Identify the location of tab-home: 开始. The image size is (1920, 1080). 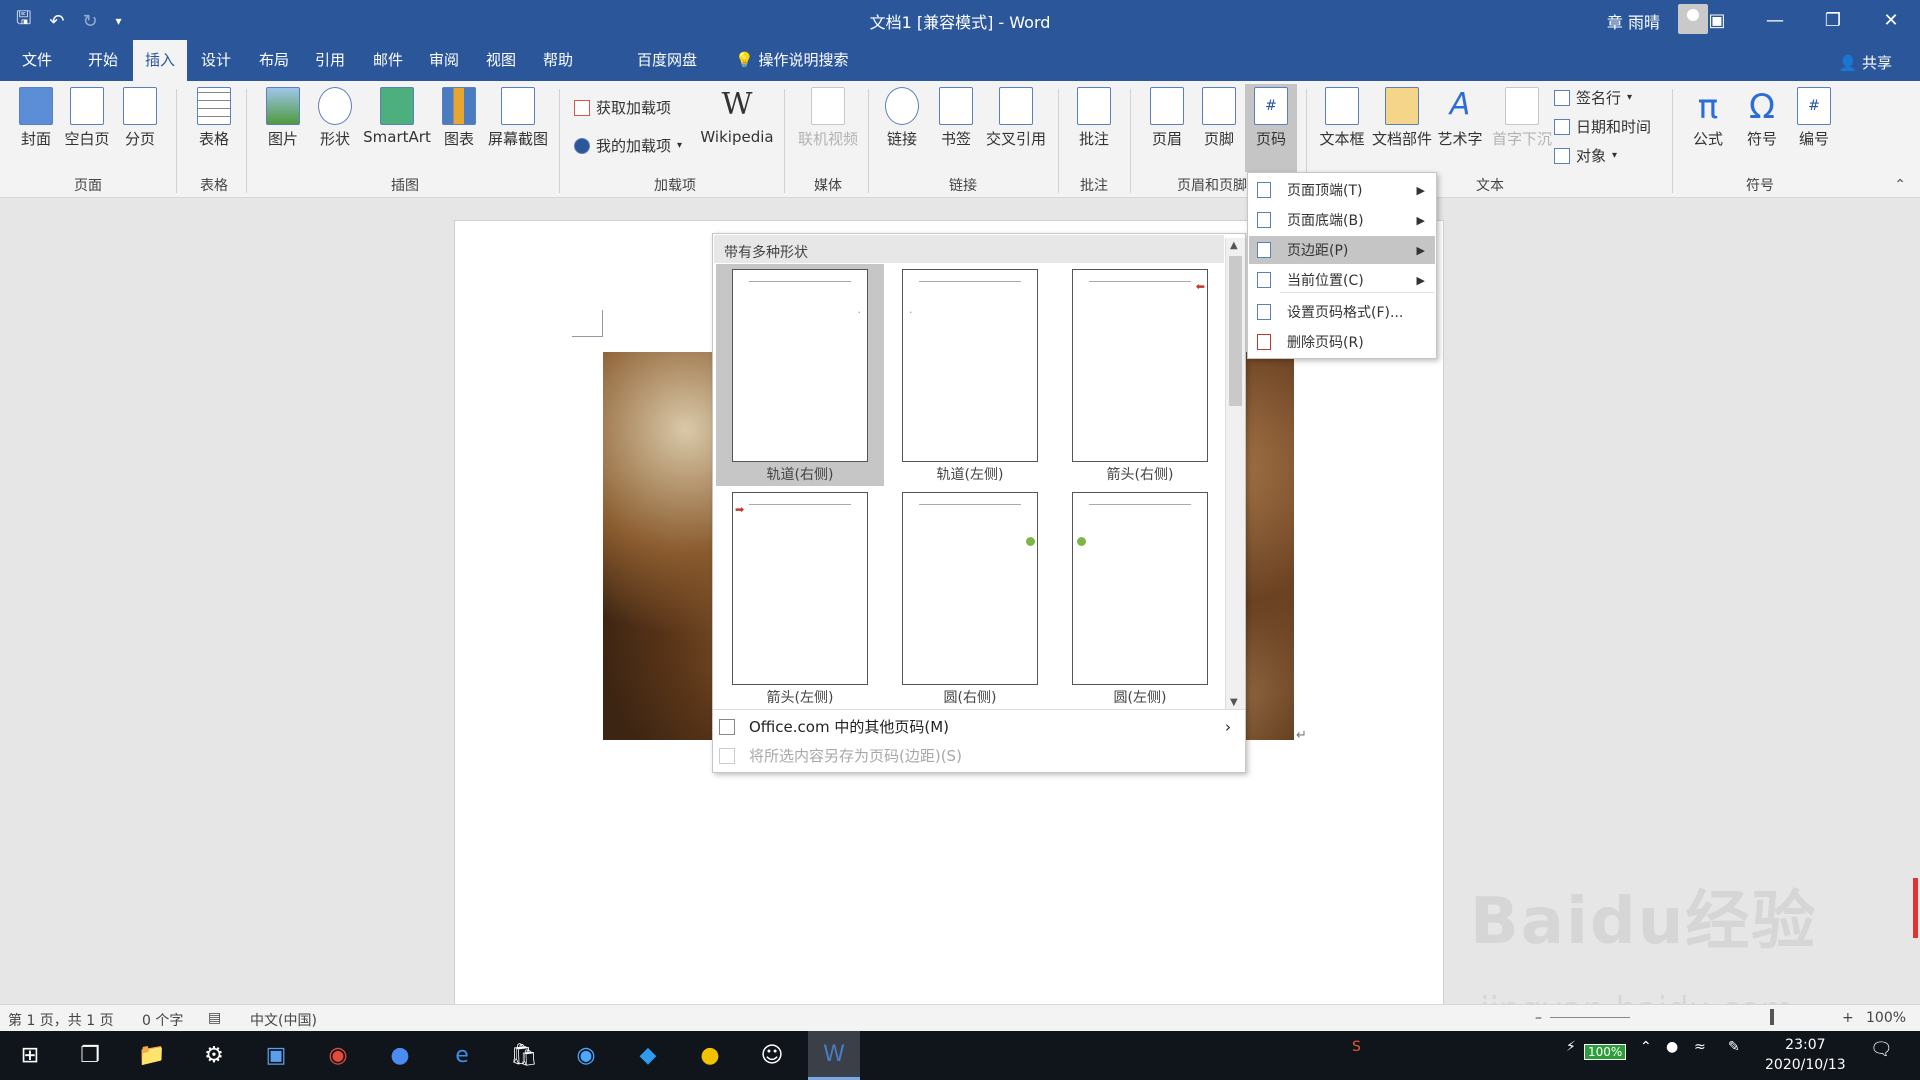
(103, 60).